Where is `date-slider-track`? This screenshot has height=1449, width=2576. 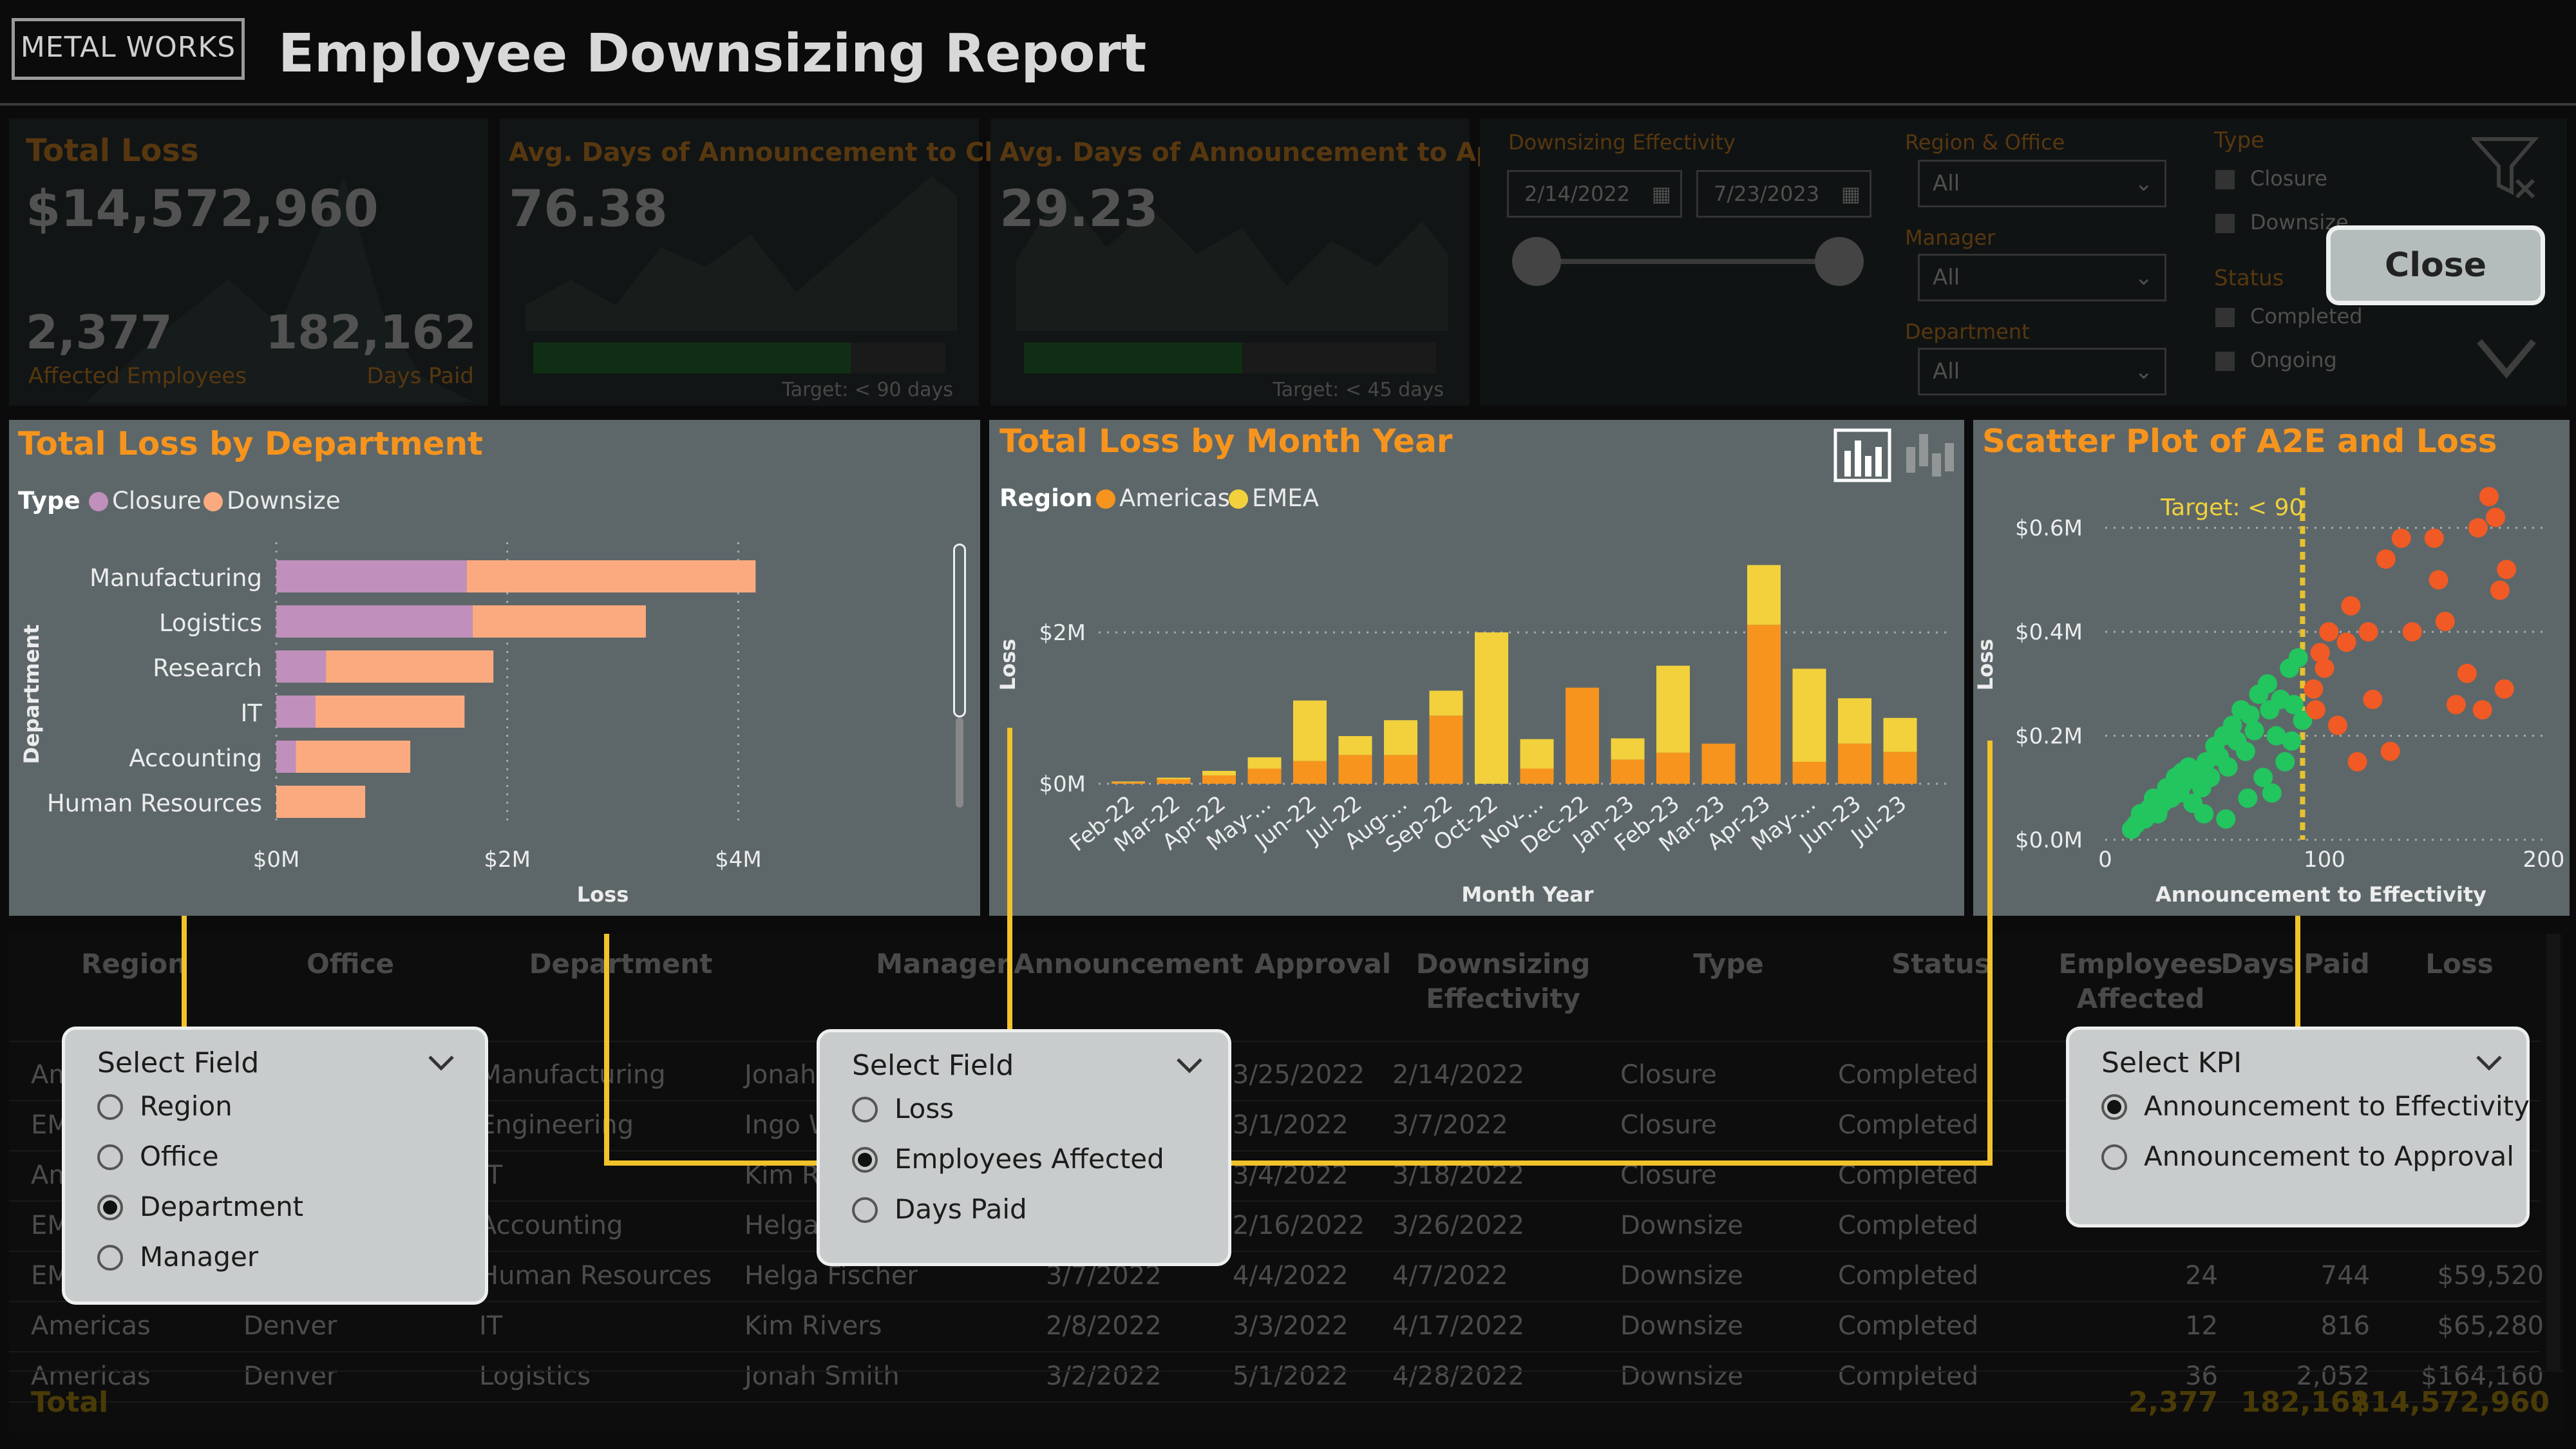
date-slider-track is located at coordinates (1688, 261).